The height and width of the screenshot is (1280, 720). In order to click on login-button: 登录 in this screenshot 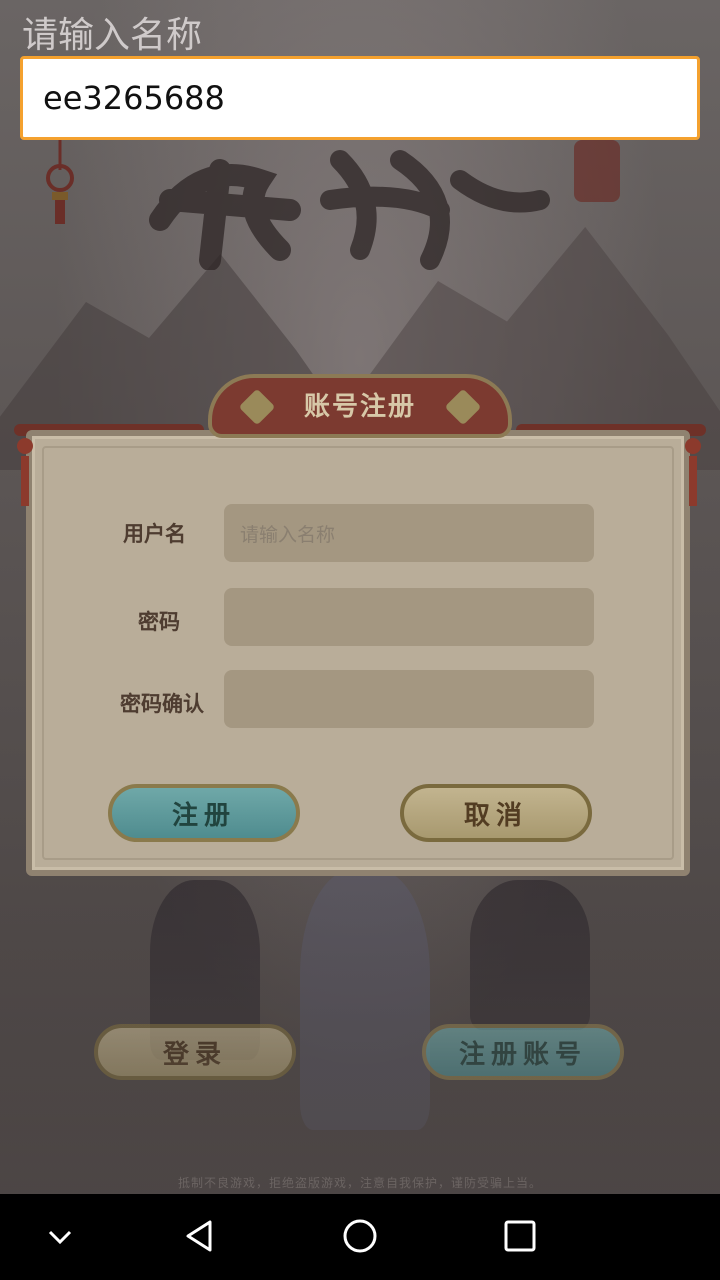, I will do `click(195, 1052)`.